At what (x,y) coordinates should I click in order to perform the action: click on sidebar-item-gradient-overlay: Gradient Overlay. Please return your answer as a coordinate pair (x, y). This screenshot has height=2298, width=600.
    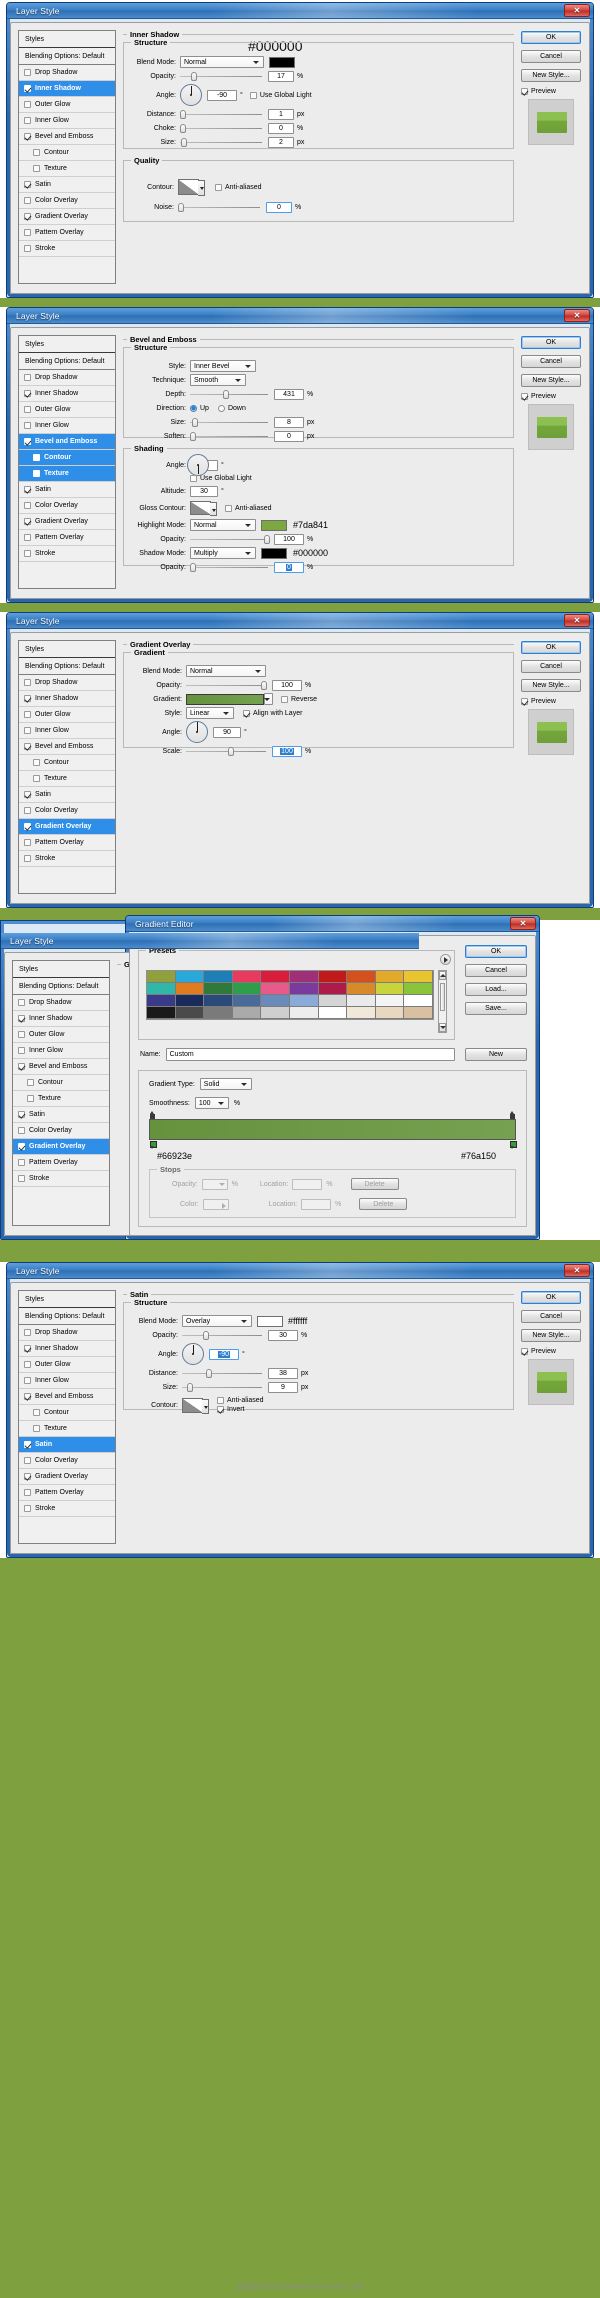
    Looking at the image, I should click on (61, 1147).